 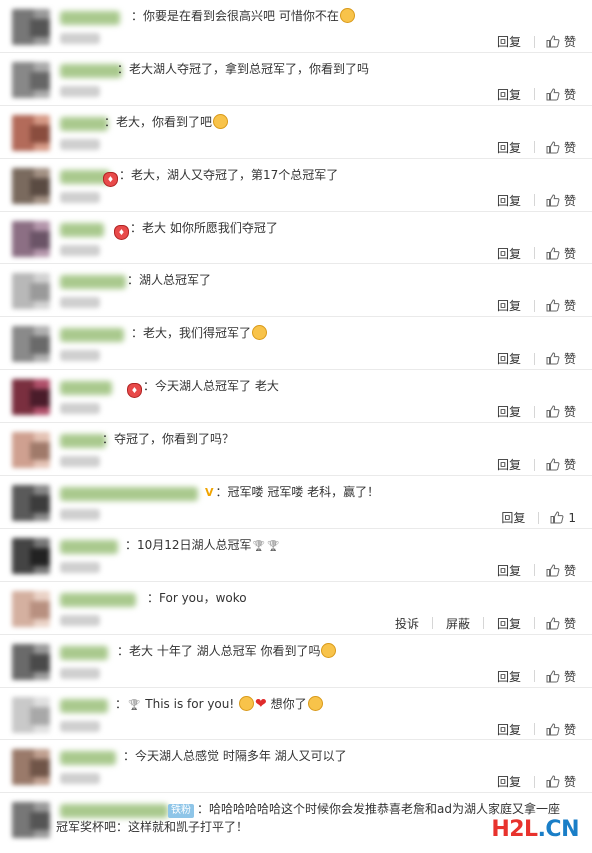 I want to click on comment-item: ♦ ：今天湖人总冠军了 老大回复 赞, so click(x=296, y=397).